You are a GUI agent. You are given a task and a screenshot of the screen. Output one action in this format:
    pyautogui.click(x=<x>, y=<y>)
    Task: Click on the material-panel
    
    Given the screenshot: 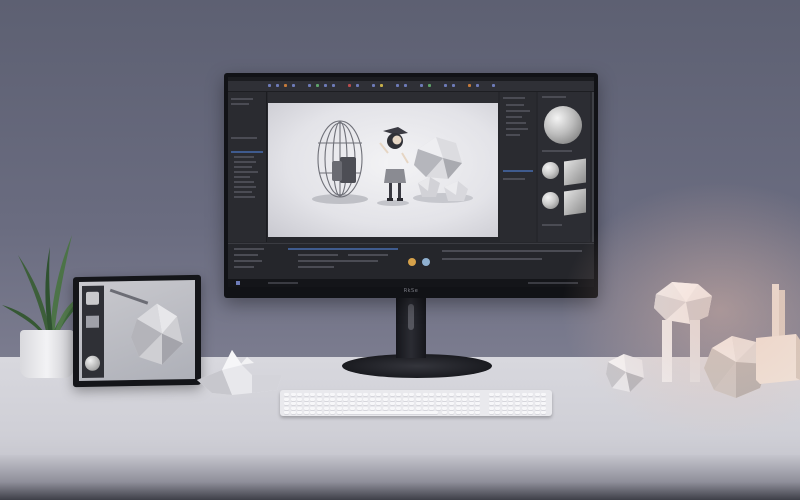 What is the action you would take?
    pyautogui.click(x=564, y=167)
    